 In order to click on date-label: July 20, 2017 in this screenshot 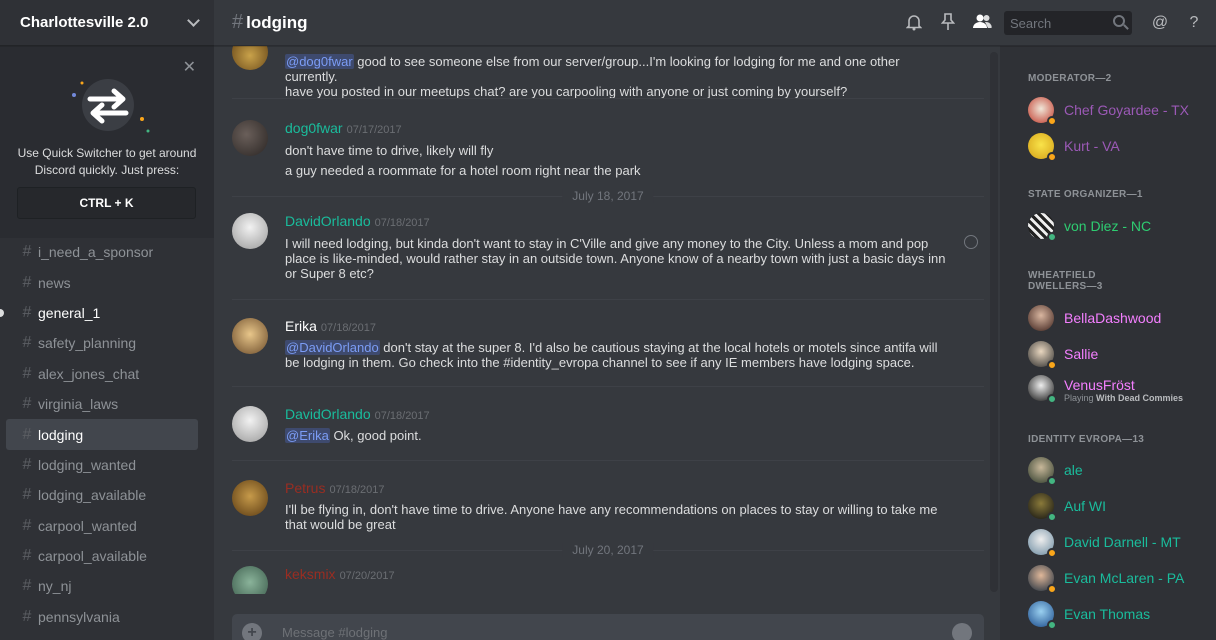, I will do `click(608, 550)`.